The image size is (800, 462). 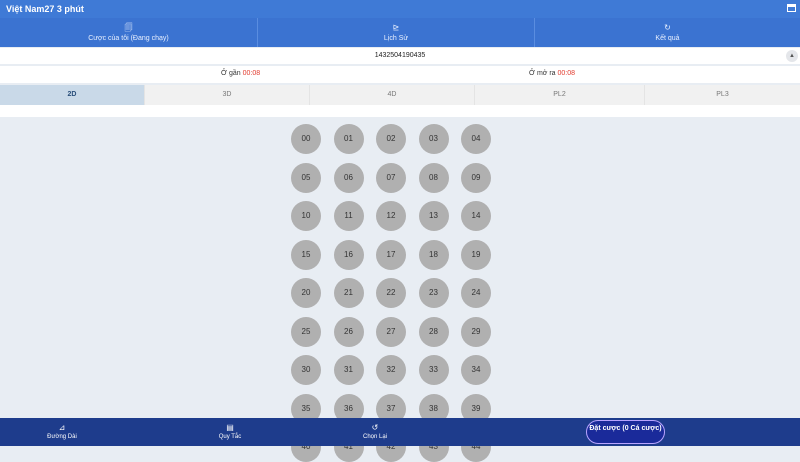 I want to click on open-timer: Ở mở ra 00:08, so click(x=552, y=73).